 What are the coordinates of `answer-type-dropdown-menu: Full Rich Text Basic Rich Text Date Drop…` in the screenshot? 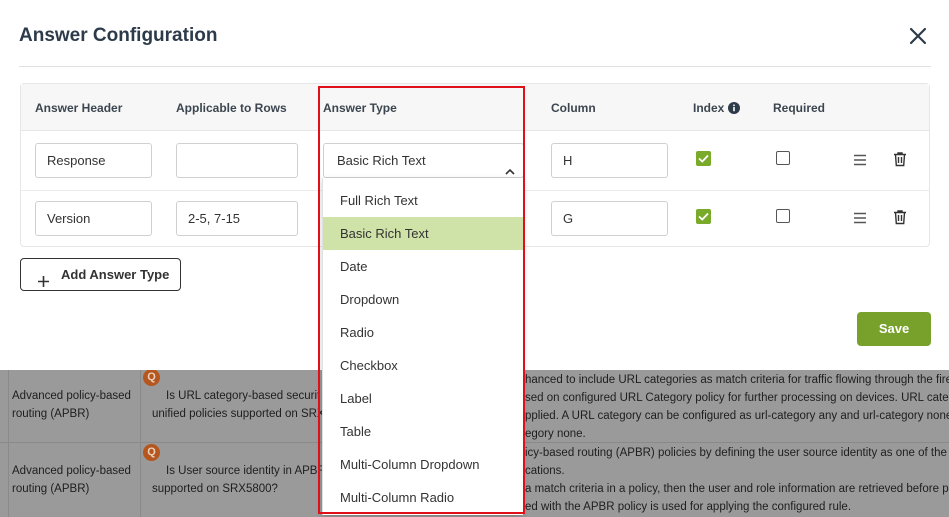 It's located at (423, 346).